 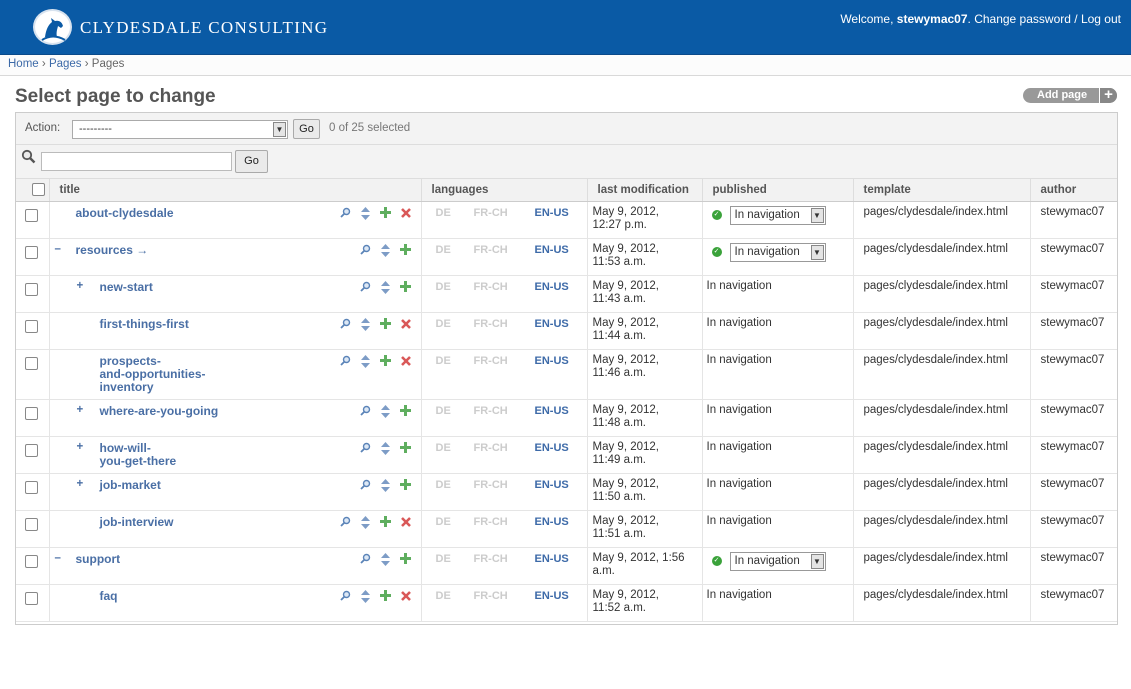 I want to click on search-go-button: Go, so click(x=251, y=161).